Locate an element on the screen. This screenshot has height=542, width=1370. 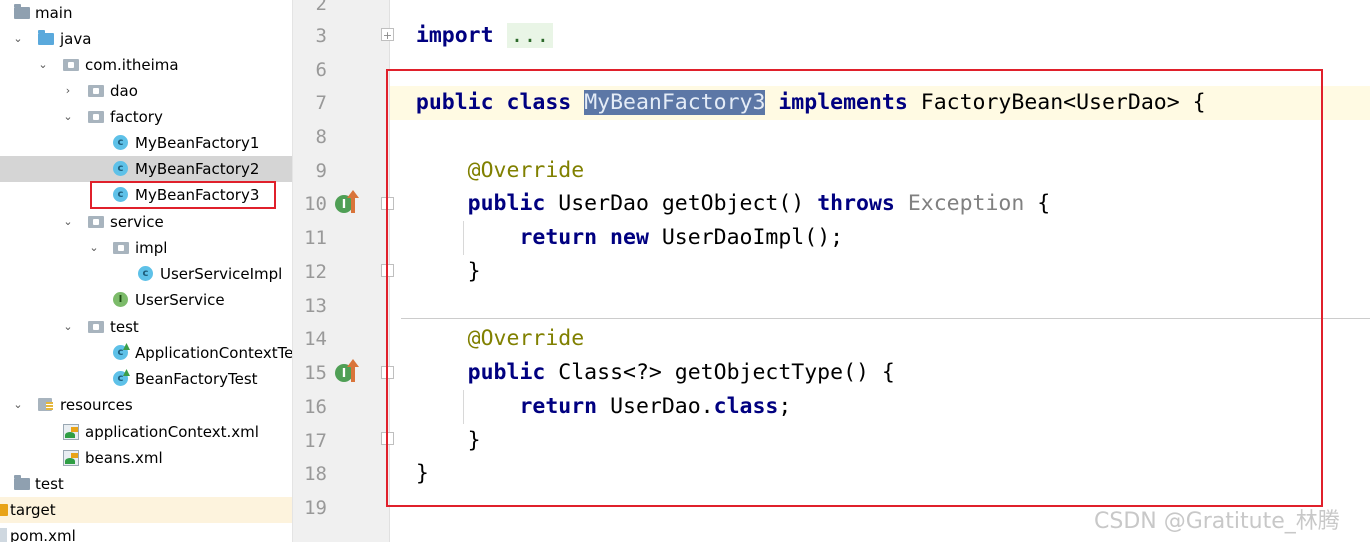
line-number: 3 is located at coordinates (321, 36).